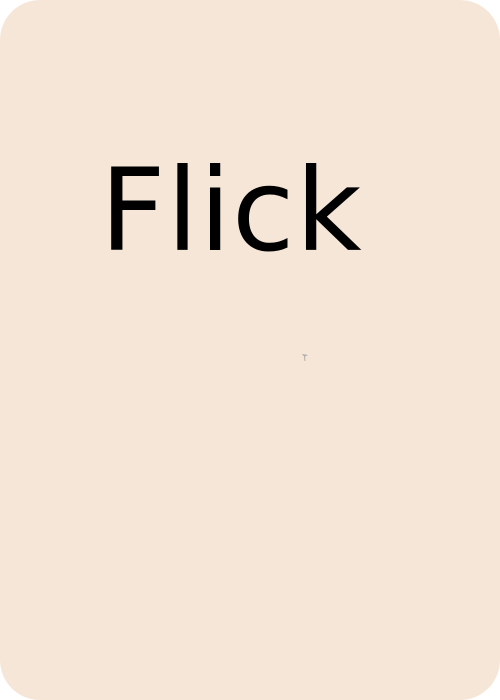  I want to click on card-title: Flick, so click(231, 210).